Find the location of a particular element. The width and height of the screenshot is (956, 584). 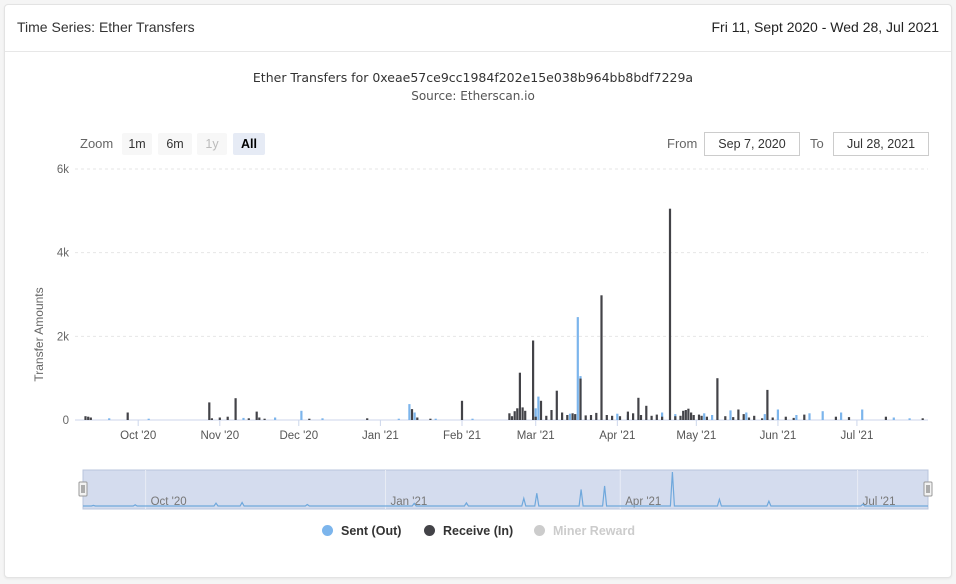

x-tick-label: Mar '21 is located at coordinates (536, 436).